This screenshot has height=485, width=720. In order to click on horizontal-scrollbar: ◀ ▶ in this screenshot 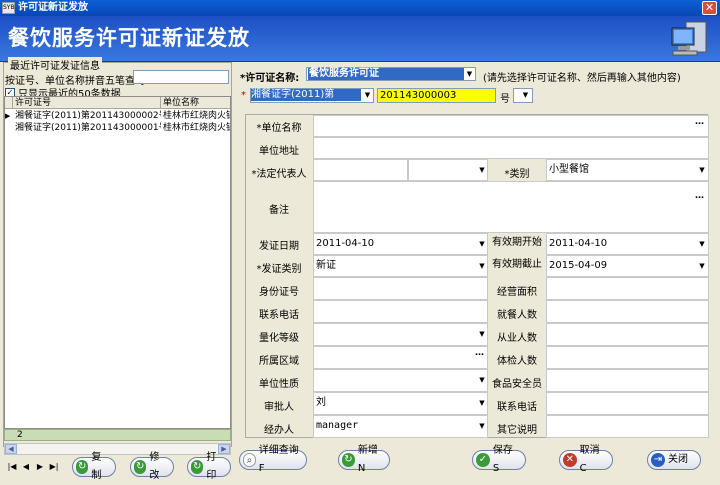, I will do `click(117, 449)`.